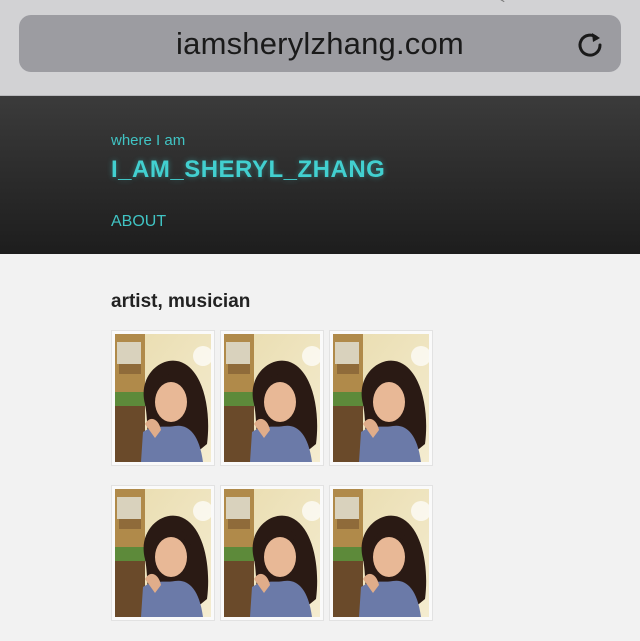 The width and height of the screenshot is (640, 641). What do you see at coordinates (148, 140) in the screenshot?
I see `site-tagline: where I am` at bounding box center [148, 140].